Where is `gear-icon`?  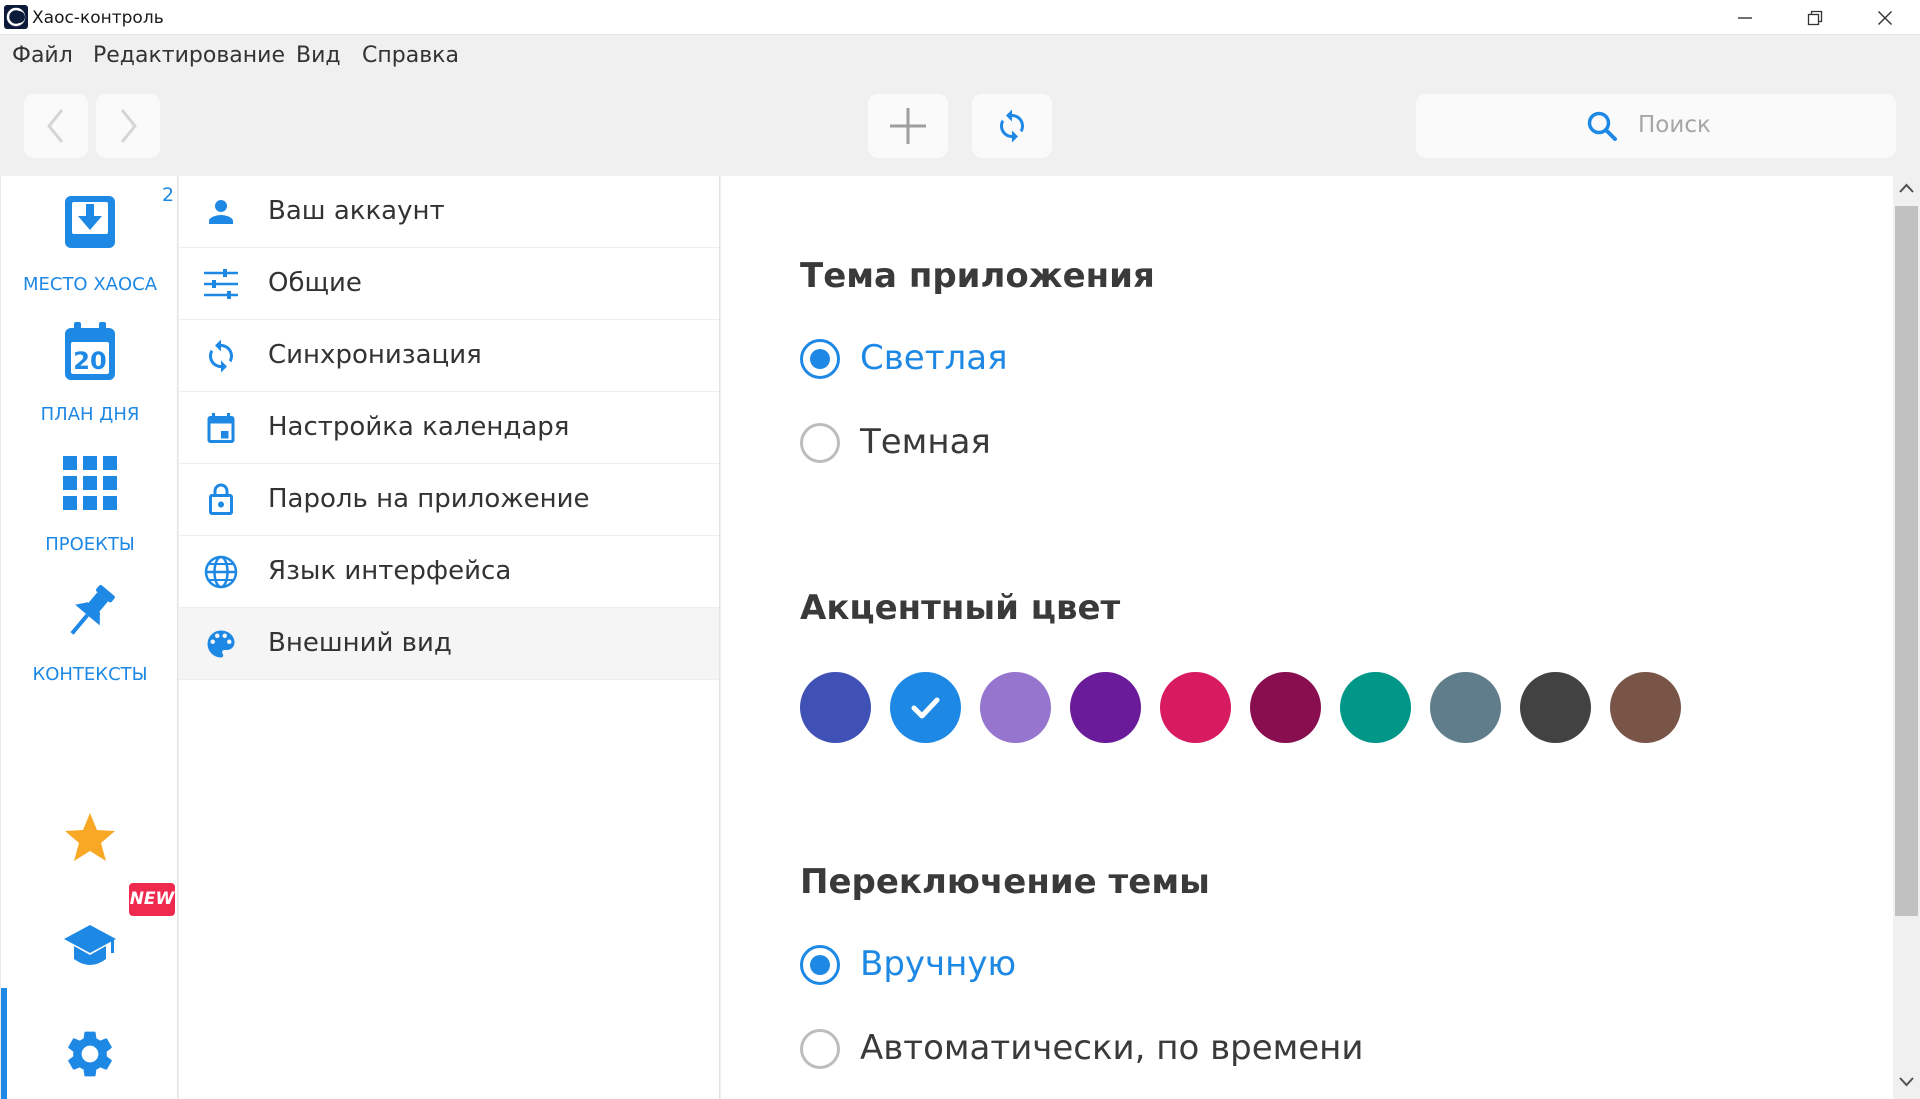 gear-icon is located at coordinates (90, 1054).